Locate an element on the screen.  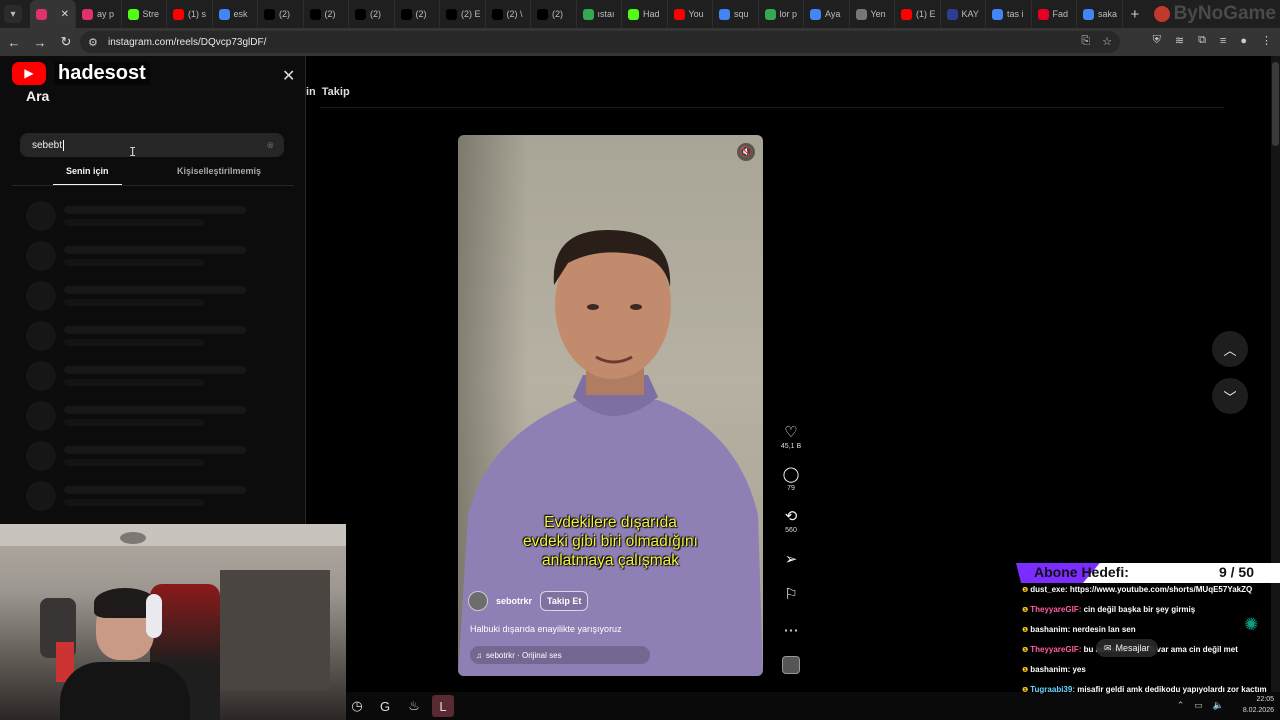
repost-action: ⟲ 560 is located at coordinates (791, 521).